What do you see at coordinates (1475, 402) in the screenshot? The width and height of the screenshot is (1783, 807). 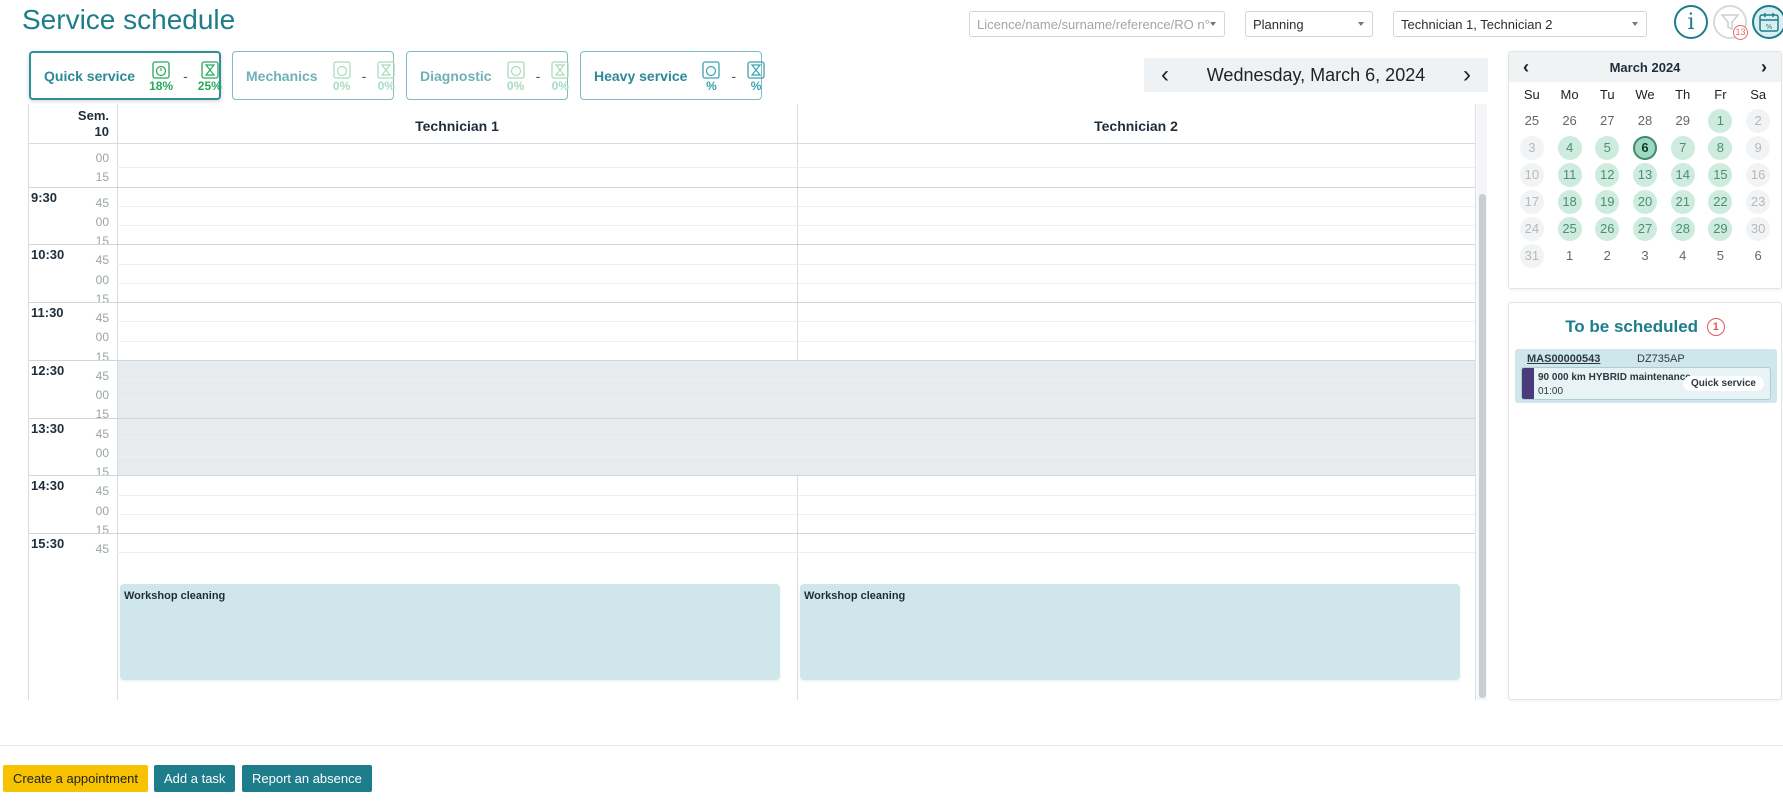 I see `column-divider` at bounding box center [1475, 402].